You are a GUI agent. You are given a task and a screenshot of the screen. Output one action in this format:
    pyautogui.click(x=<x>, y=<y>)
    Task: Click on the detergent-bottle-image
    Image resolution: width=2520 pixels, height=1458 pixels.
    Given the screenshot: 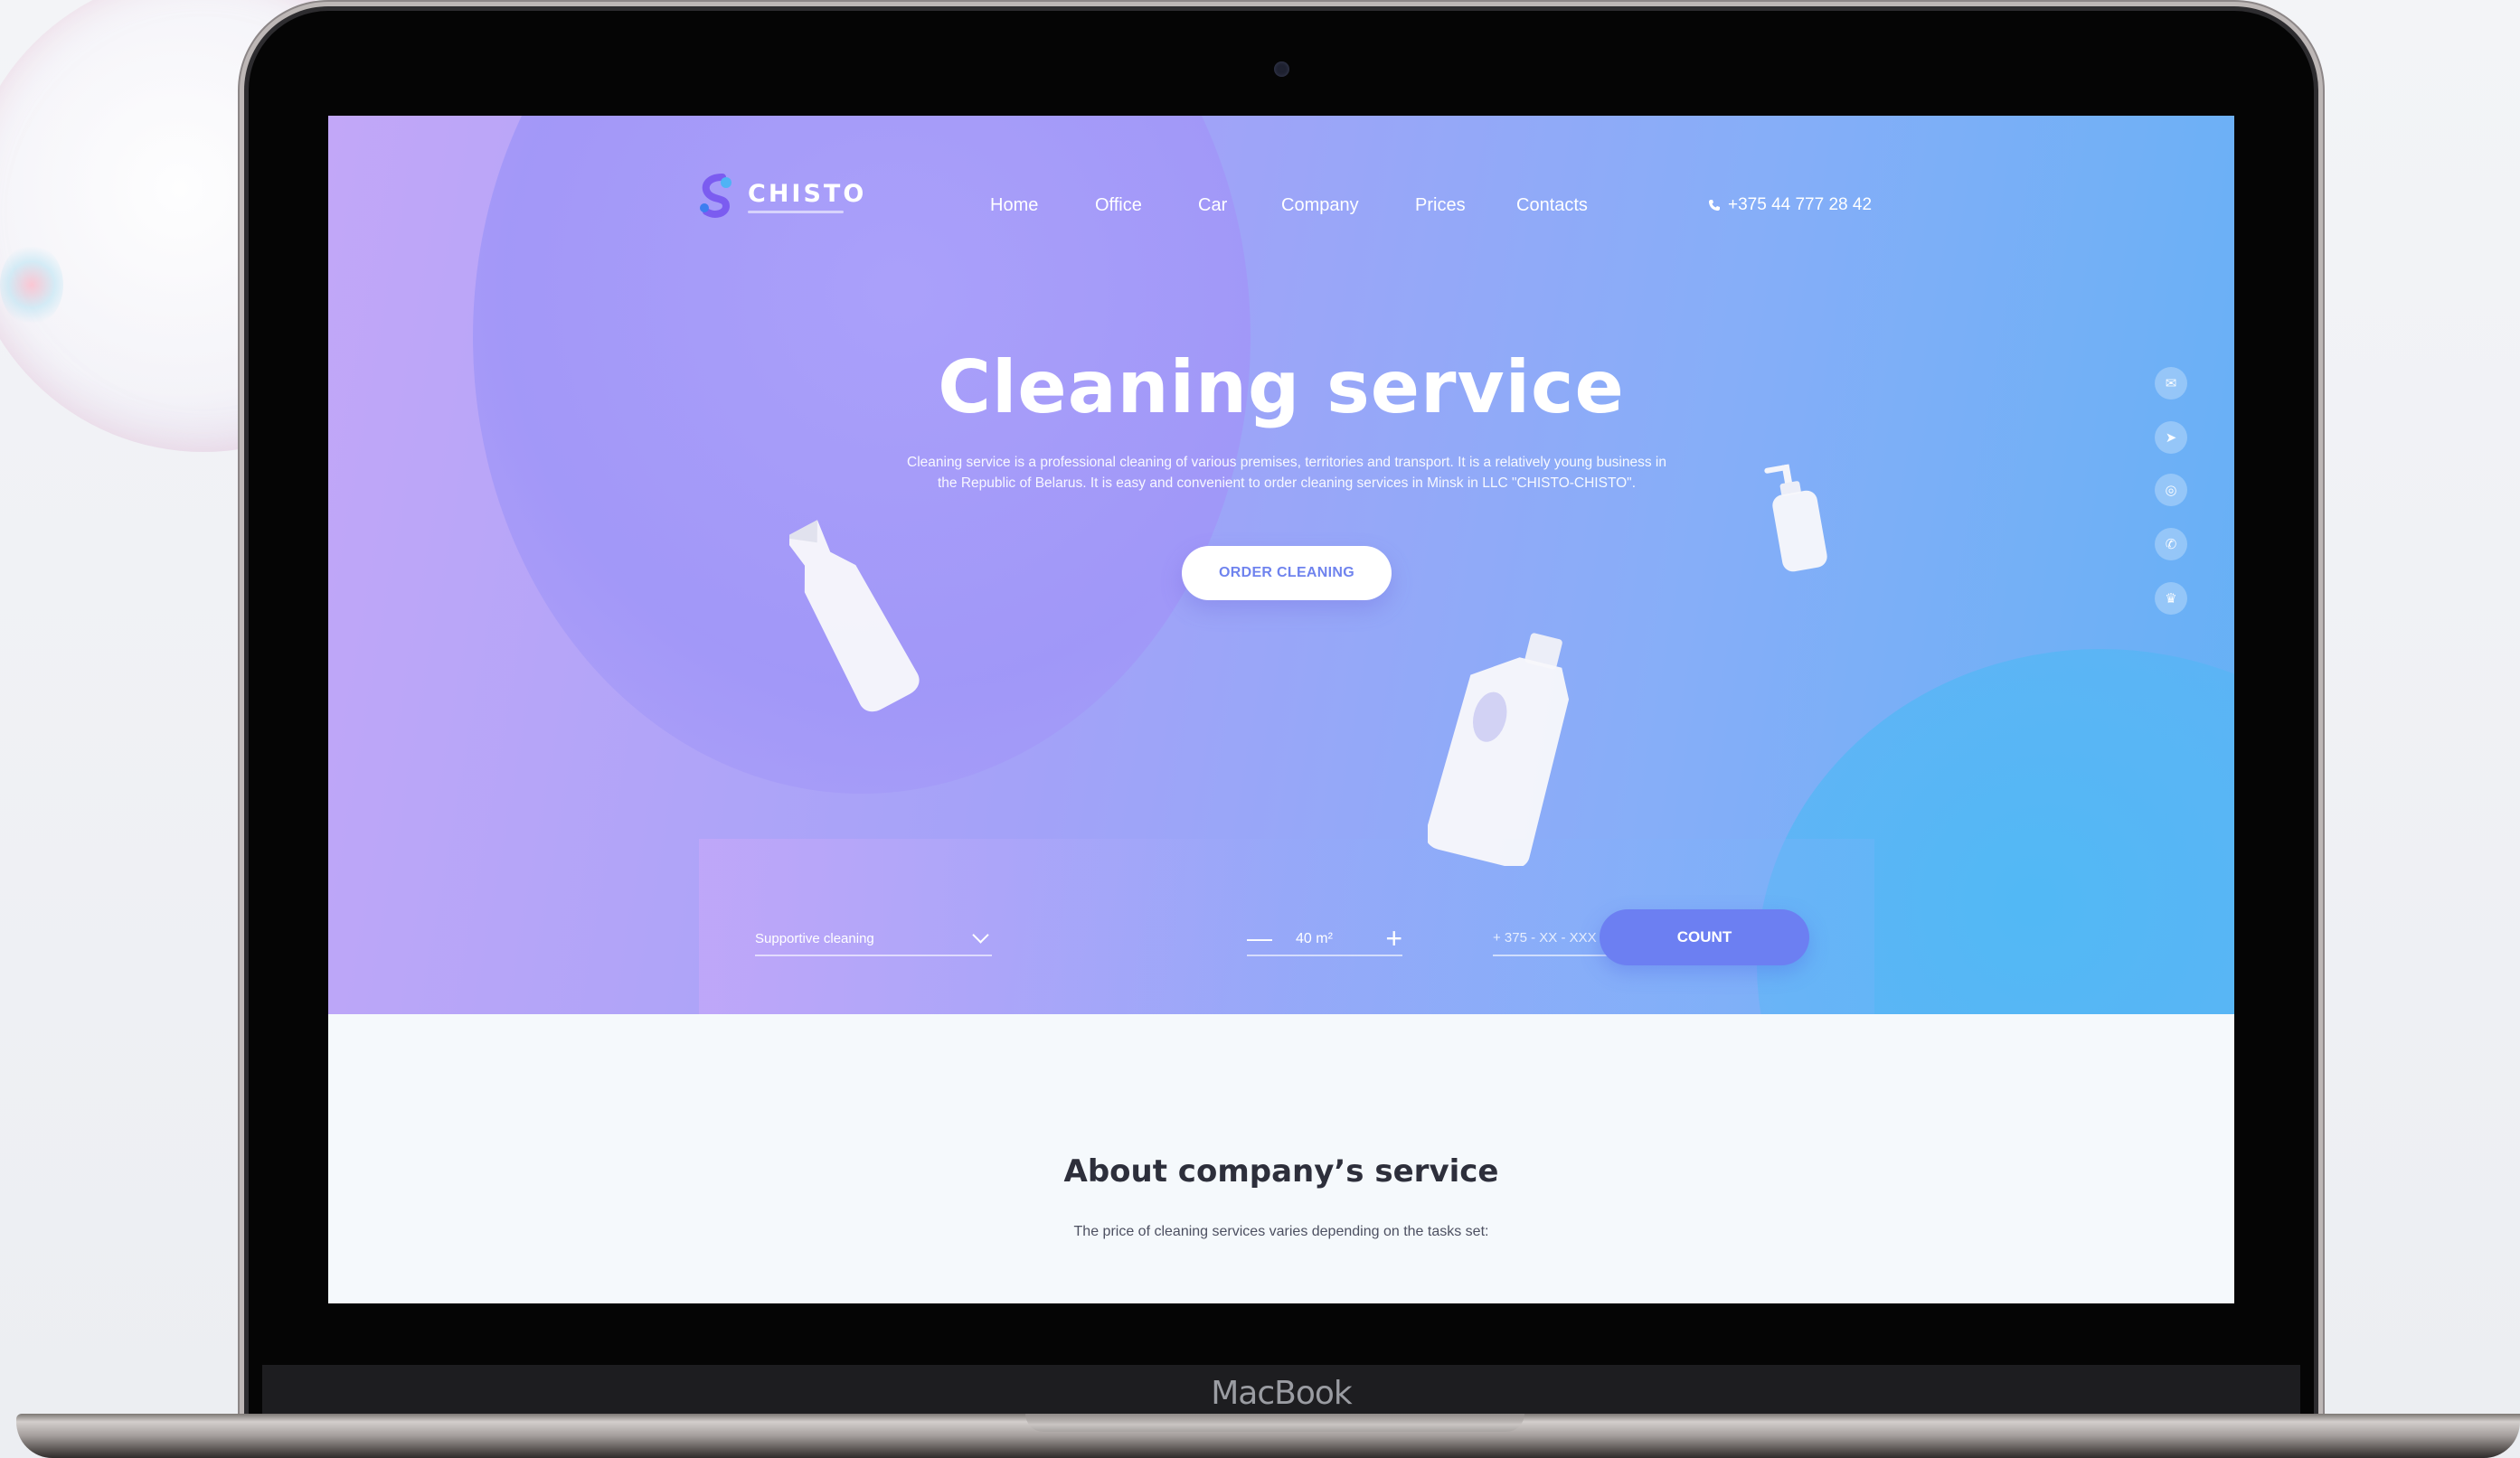 What is the action you would take?
    pyautogui.click(x=1499, y=749)
    